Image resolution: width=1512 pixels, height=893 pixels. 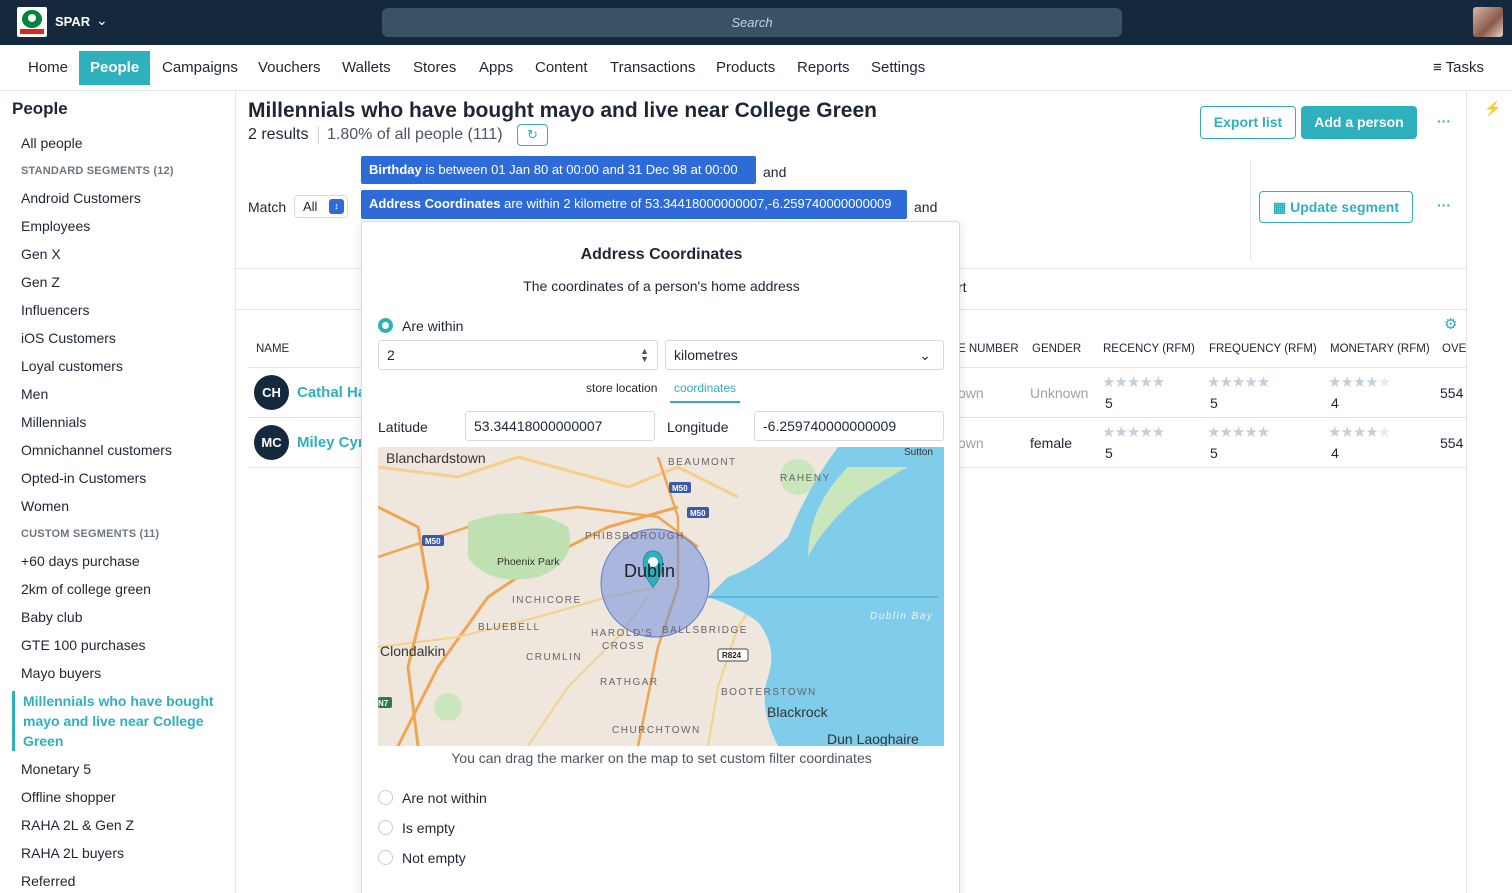 I want to click on sidebar-item: Baby club, so click(x=51, y=617).